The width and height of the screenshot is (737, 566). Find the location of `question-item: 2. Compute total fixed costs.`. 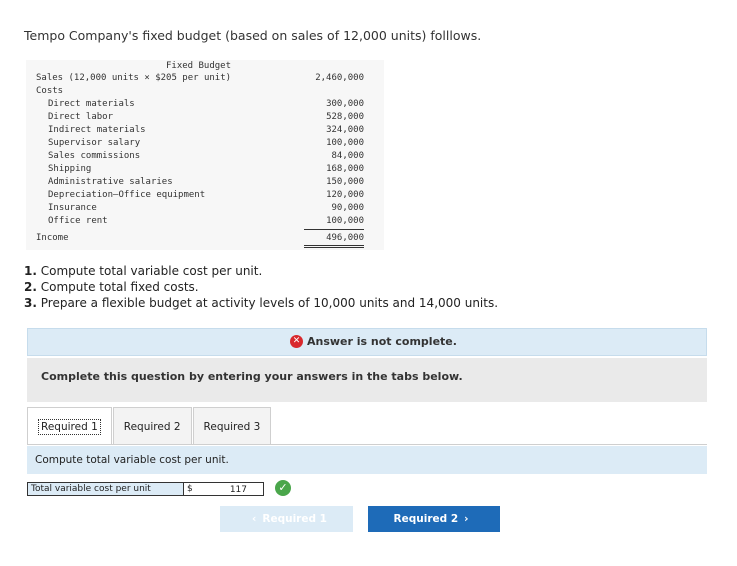

question-item: 2. Compute total fixed costs. is located at coordinates (111, 287).